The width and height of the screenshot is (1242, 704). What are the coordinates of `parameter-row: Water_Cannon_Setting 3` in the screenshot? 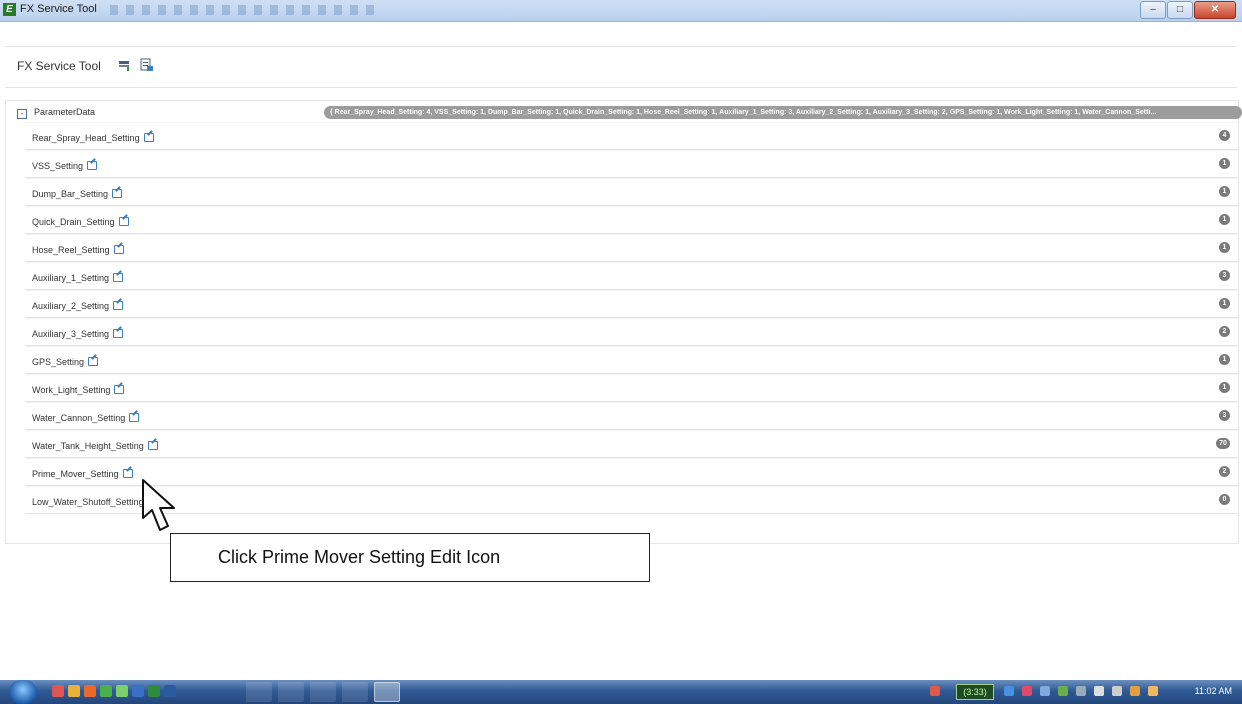 It's located at (631, 416).